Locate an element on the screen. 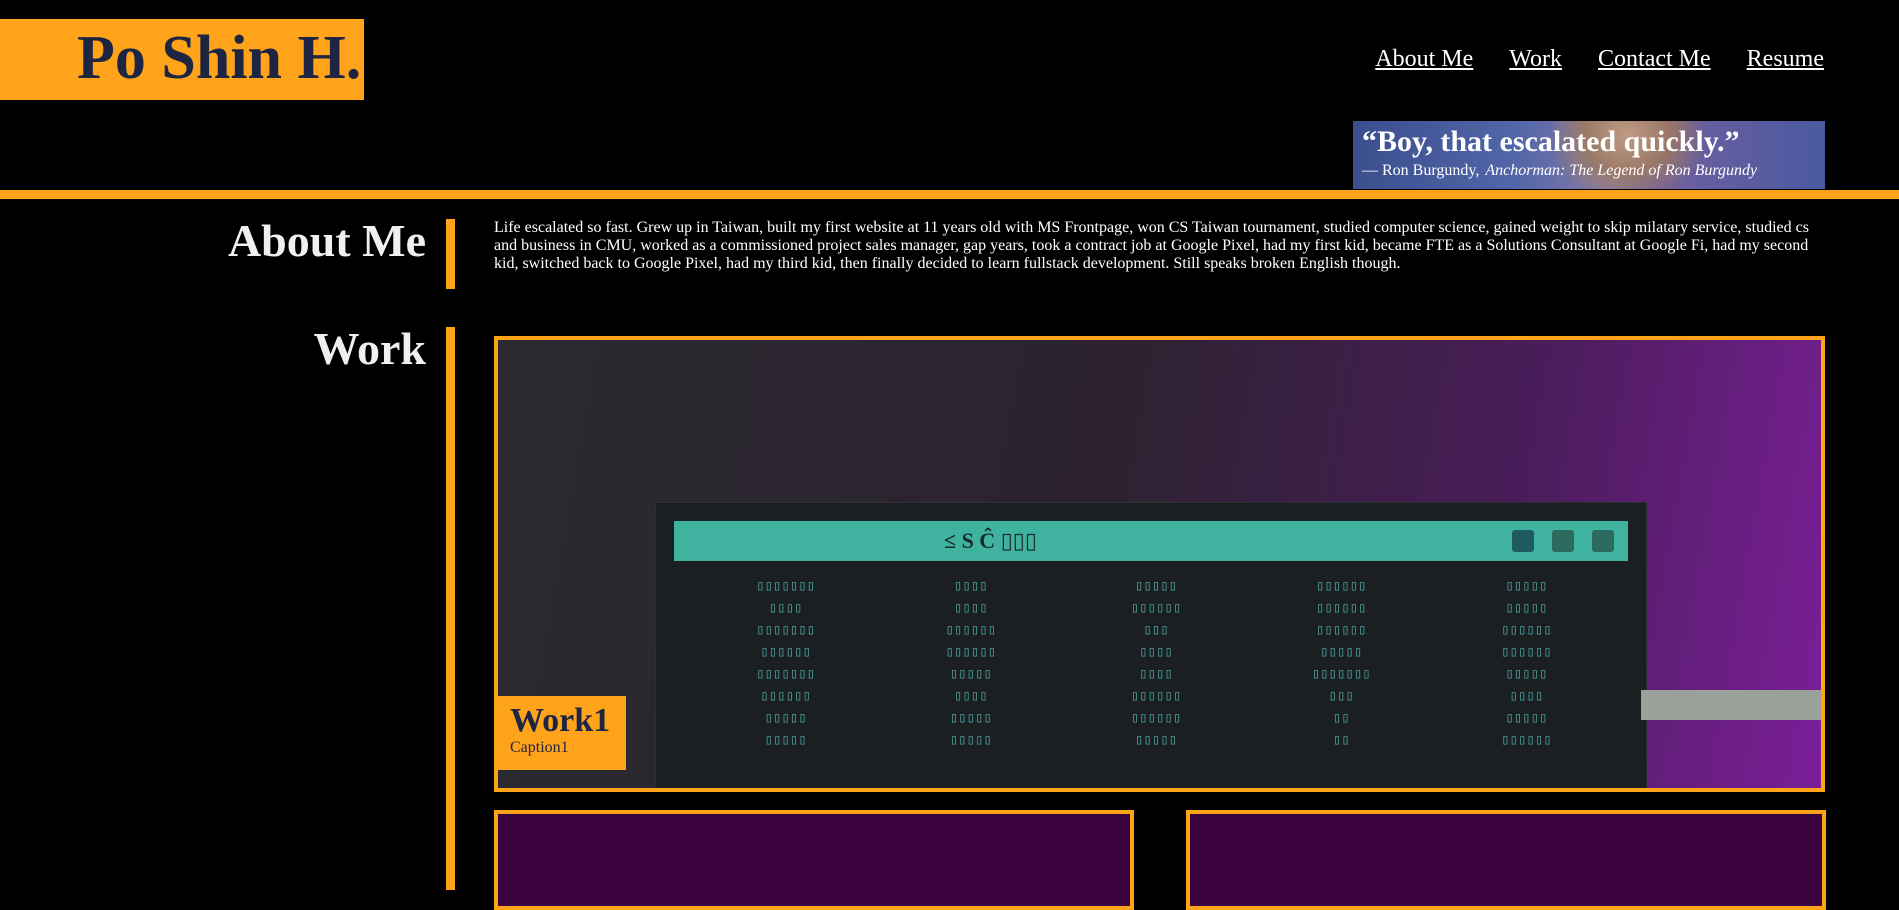 The image size is (1899, 910). work-caption-subtitle: Caption1 is located at coordinates (539, 747).